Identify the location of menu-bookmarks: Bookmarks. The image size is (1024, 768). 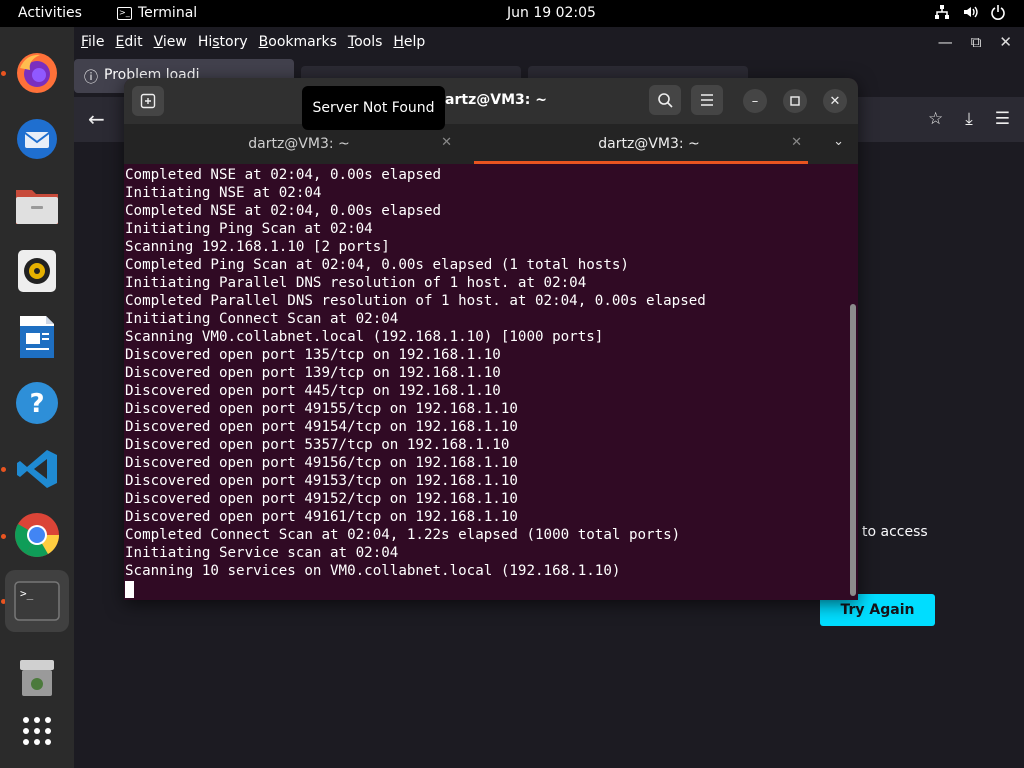
(298, 42).